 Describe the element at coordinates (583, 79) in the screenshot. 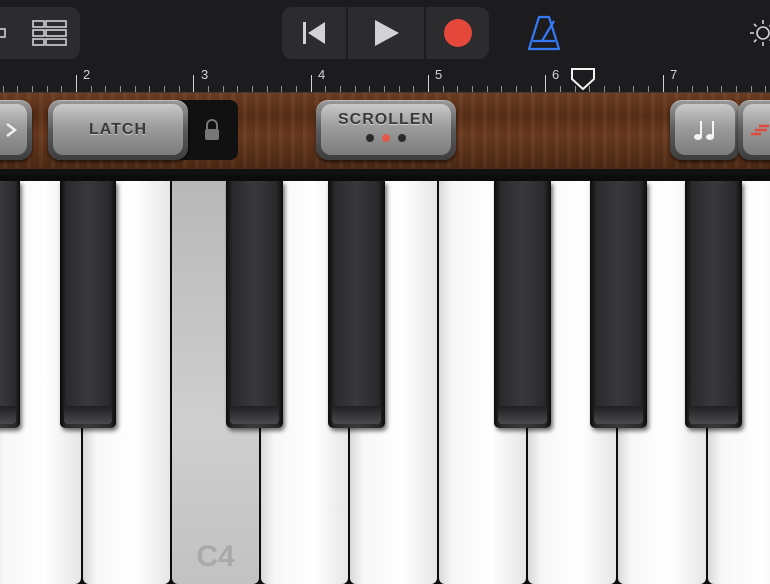

I see `playhead-handle` at that location.